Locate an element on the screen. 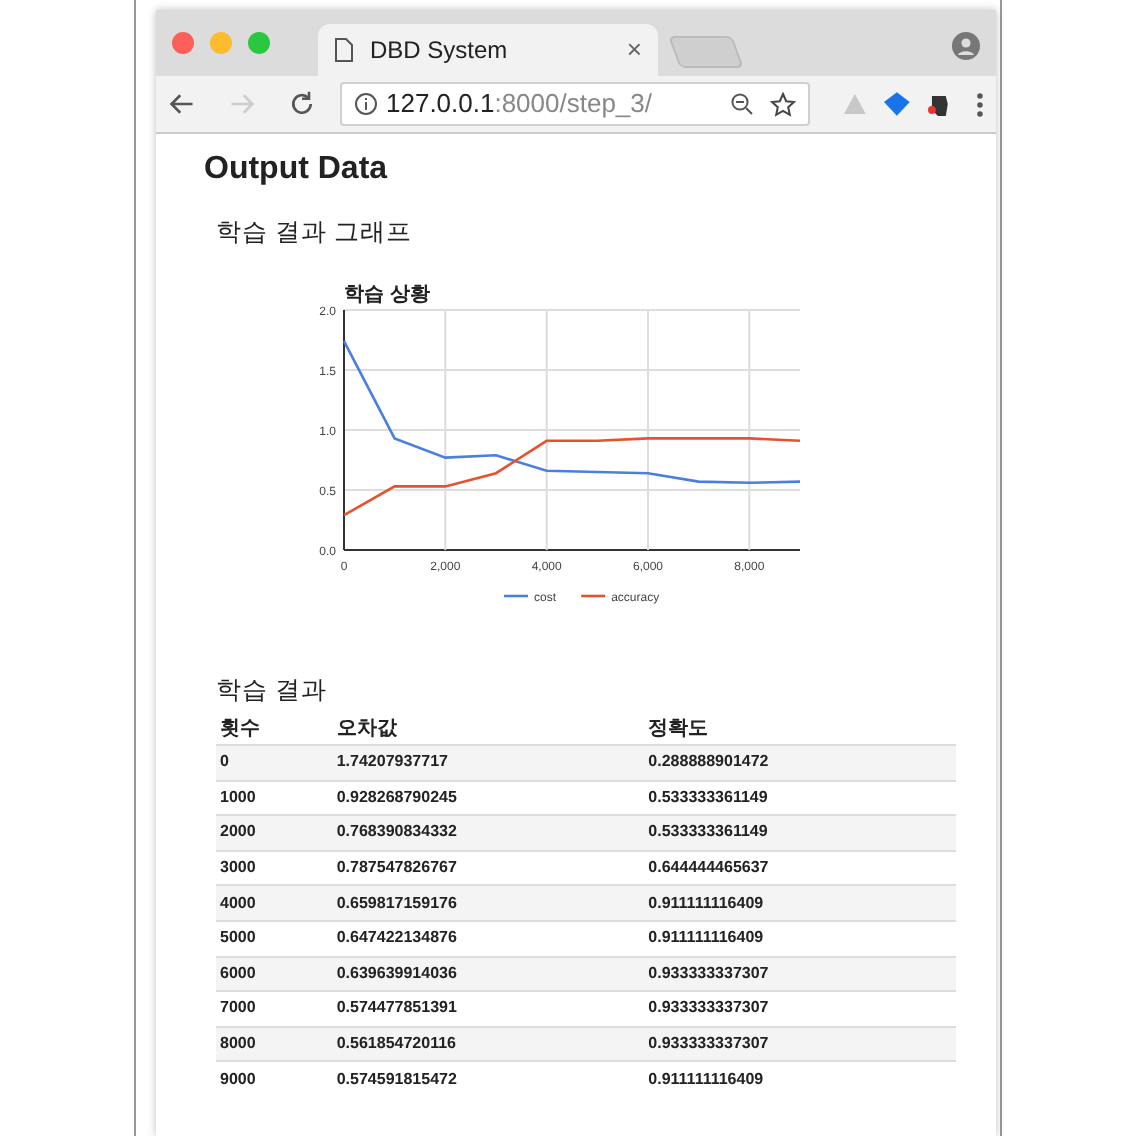 Image resolution: width=1136 pixels, height=1136 pixels. menu-icon is located at coordinates (980, 104).